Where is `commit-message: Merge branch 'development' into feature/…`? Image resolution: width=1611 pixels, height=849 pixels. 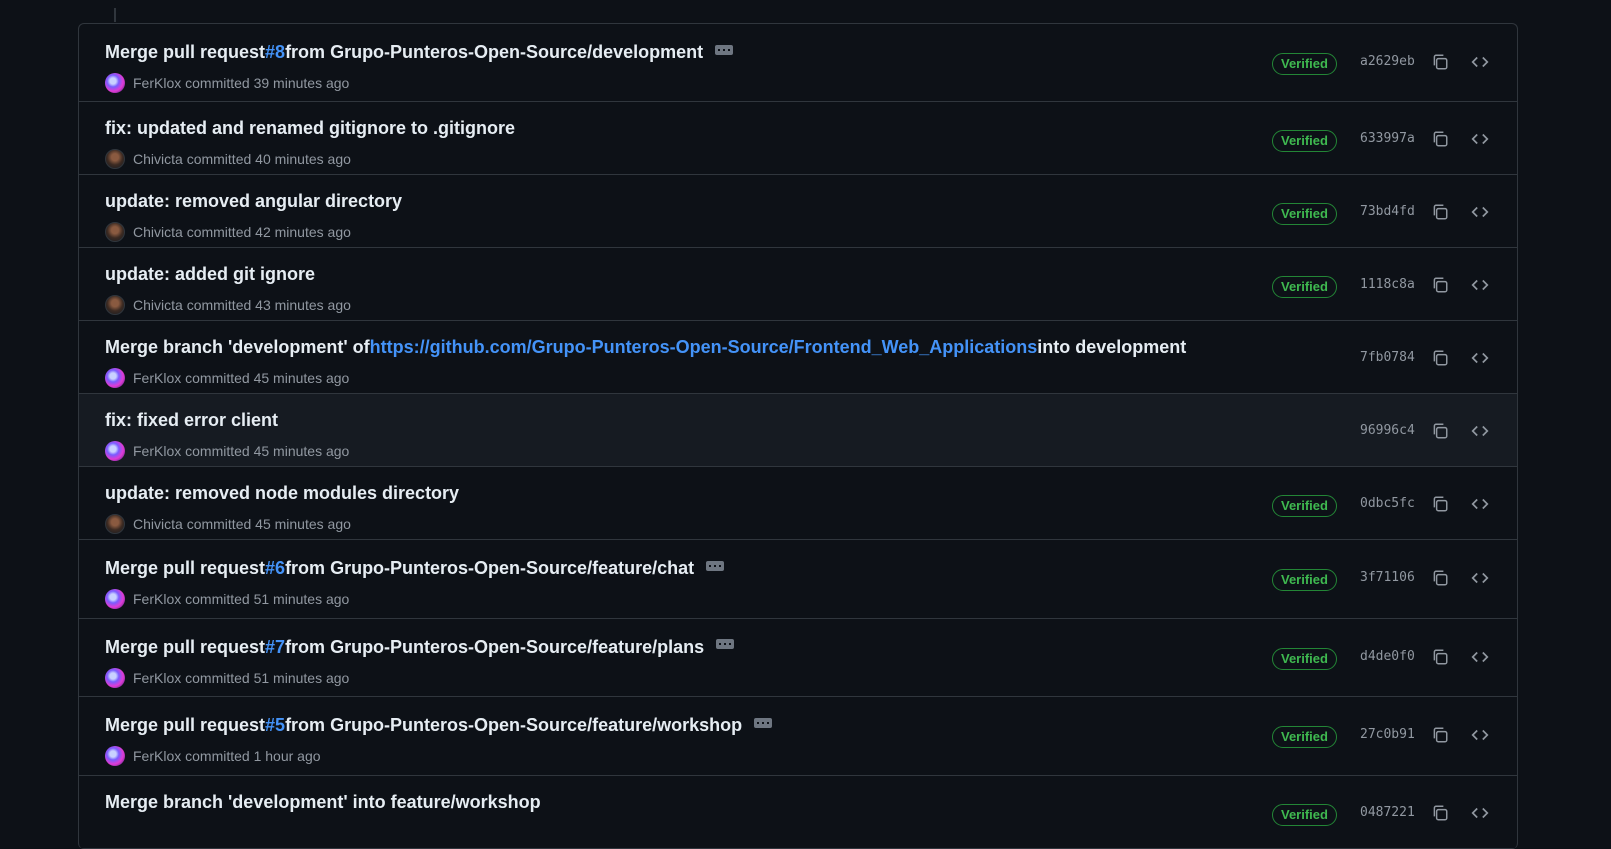 commit-message: Merge branch 'development' into feature/… is located at coordinates (323, 802).